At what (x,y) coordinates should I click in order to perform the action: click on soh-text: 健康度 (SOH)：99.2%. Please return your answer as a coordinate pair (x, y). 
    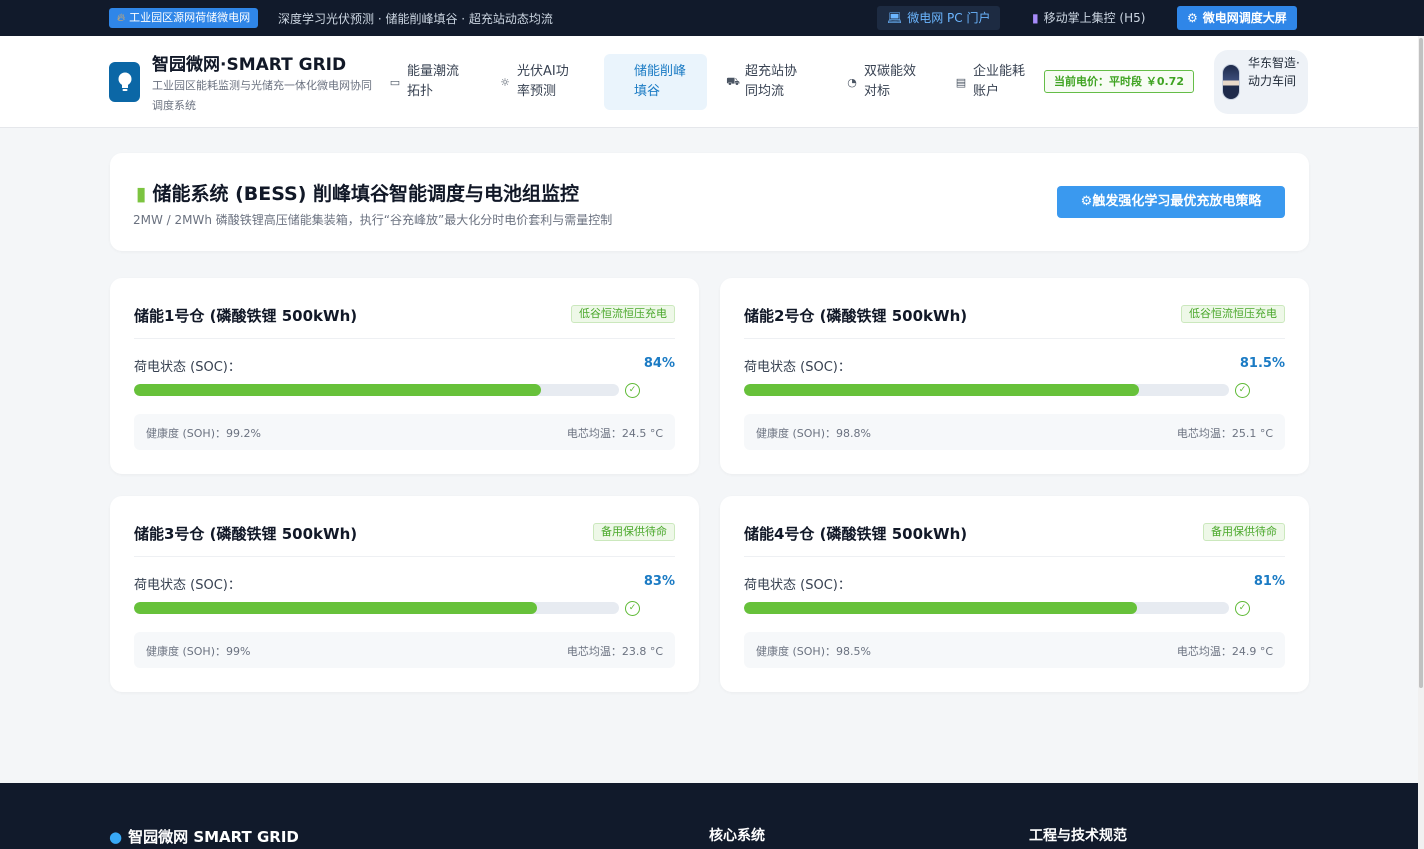
    Looking at the image, I should click on (203, 433).